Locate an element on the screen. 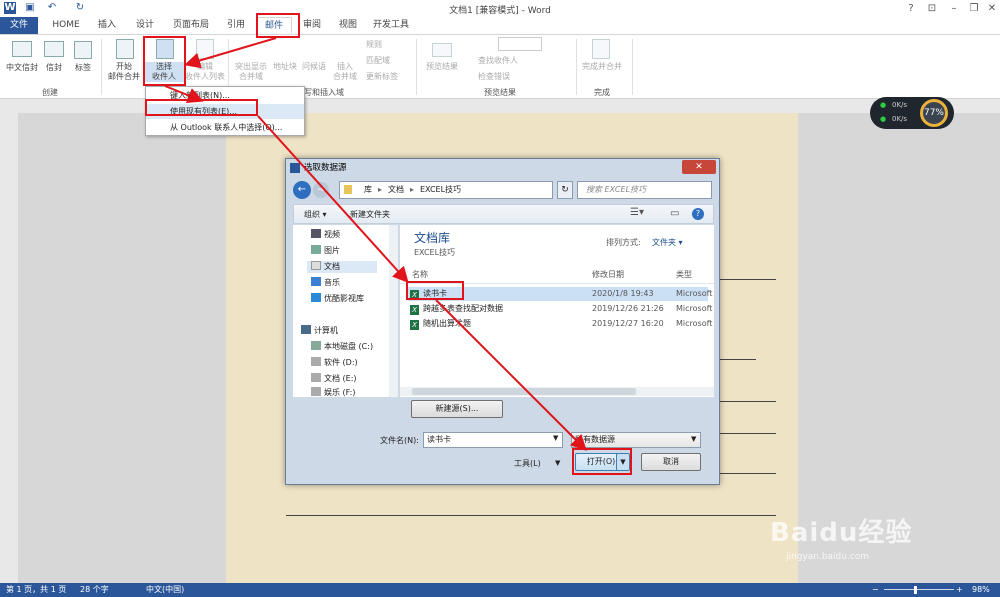 The width and height of the screenshot is (1000, 597). preview-results-button: 预览结果 is located at coordinates (442, 67).